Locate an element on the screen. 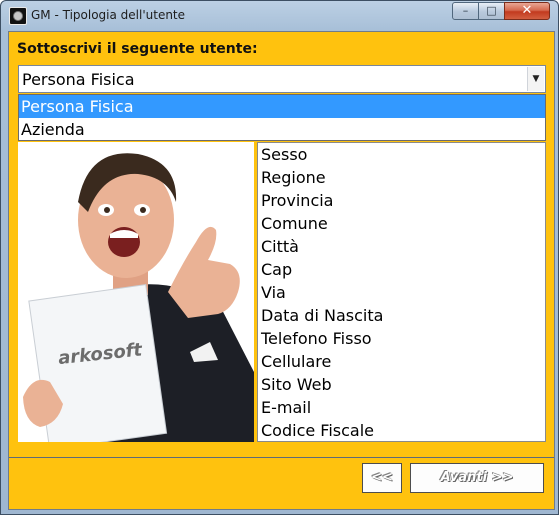 The width and height of the screenshot is (559, 515). app-icon is located at coordinates (18, 16).